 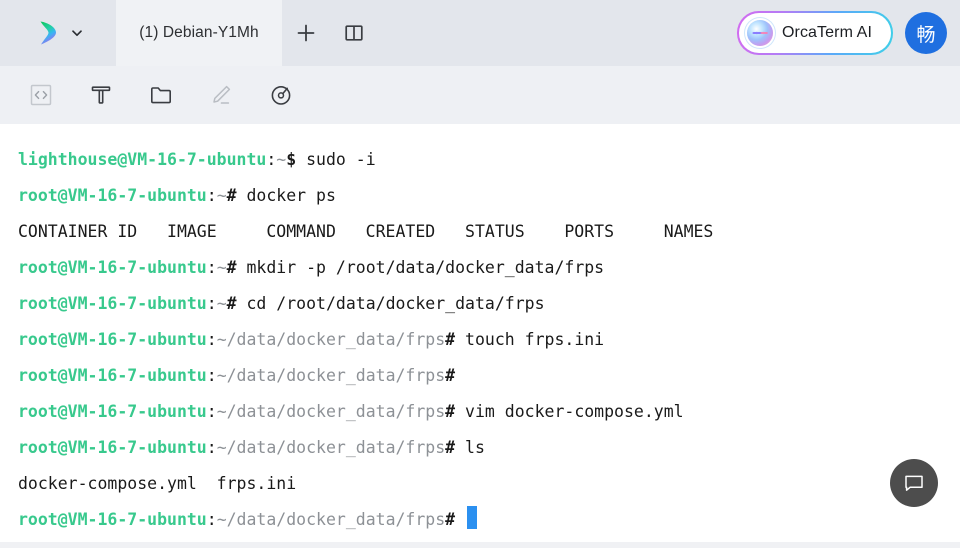 What do you see at coordinates (291, 159) in the screenshot?
I see `prompt-symbol: $` at bounding box center [291, 159].